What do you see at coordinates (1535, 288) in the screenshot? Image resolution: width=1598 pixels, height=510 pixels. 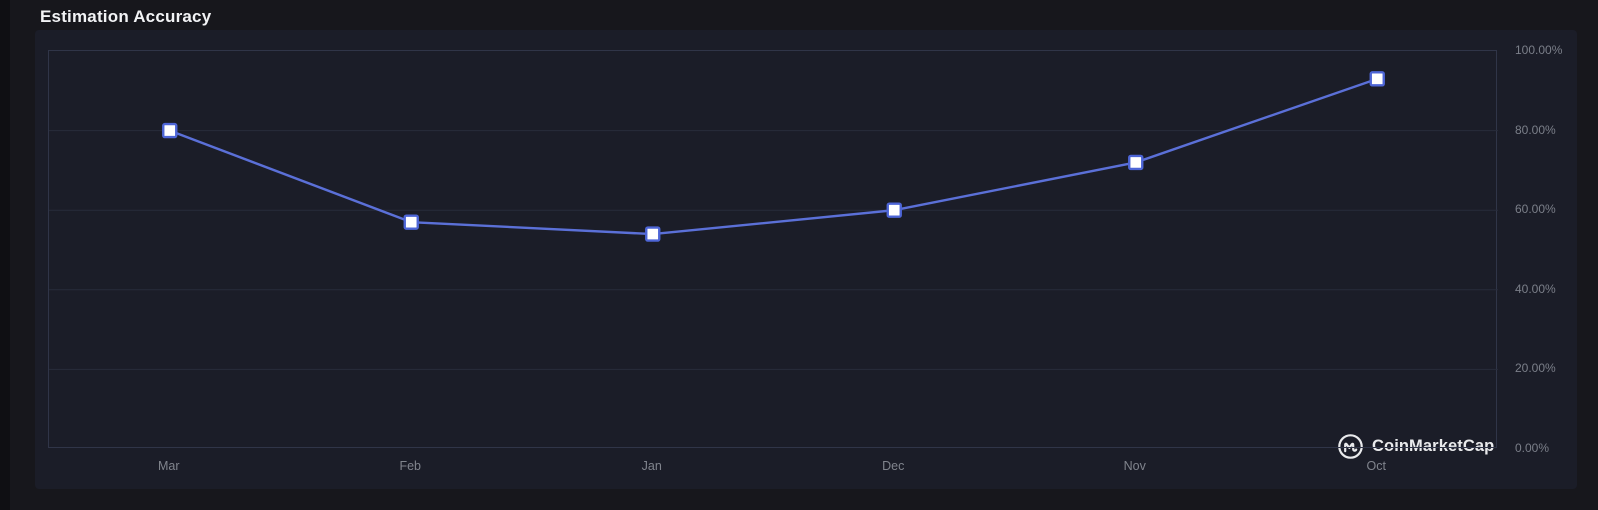 I see `y-axis-tick-label: 40.00%` at bounding box center [1535, 288].